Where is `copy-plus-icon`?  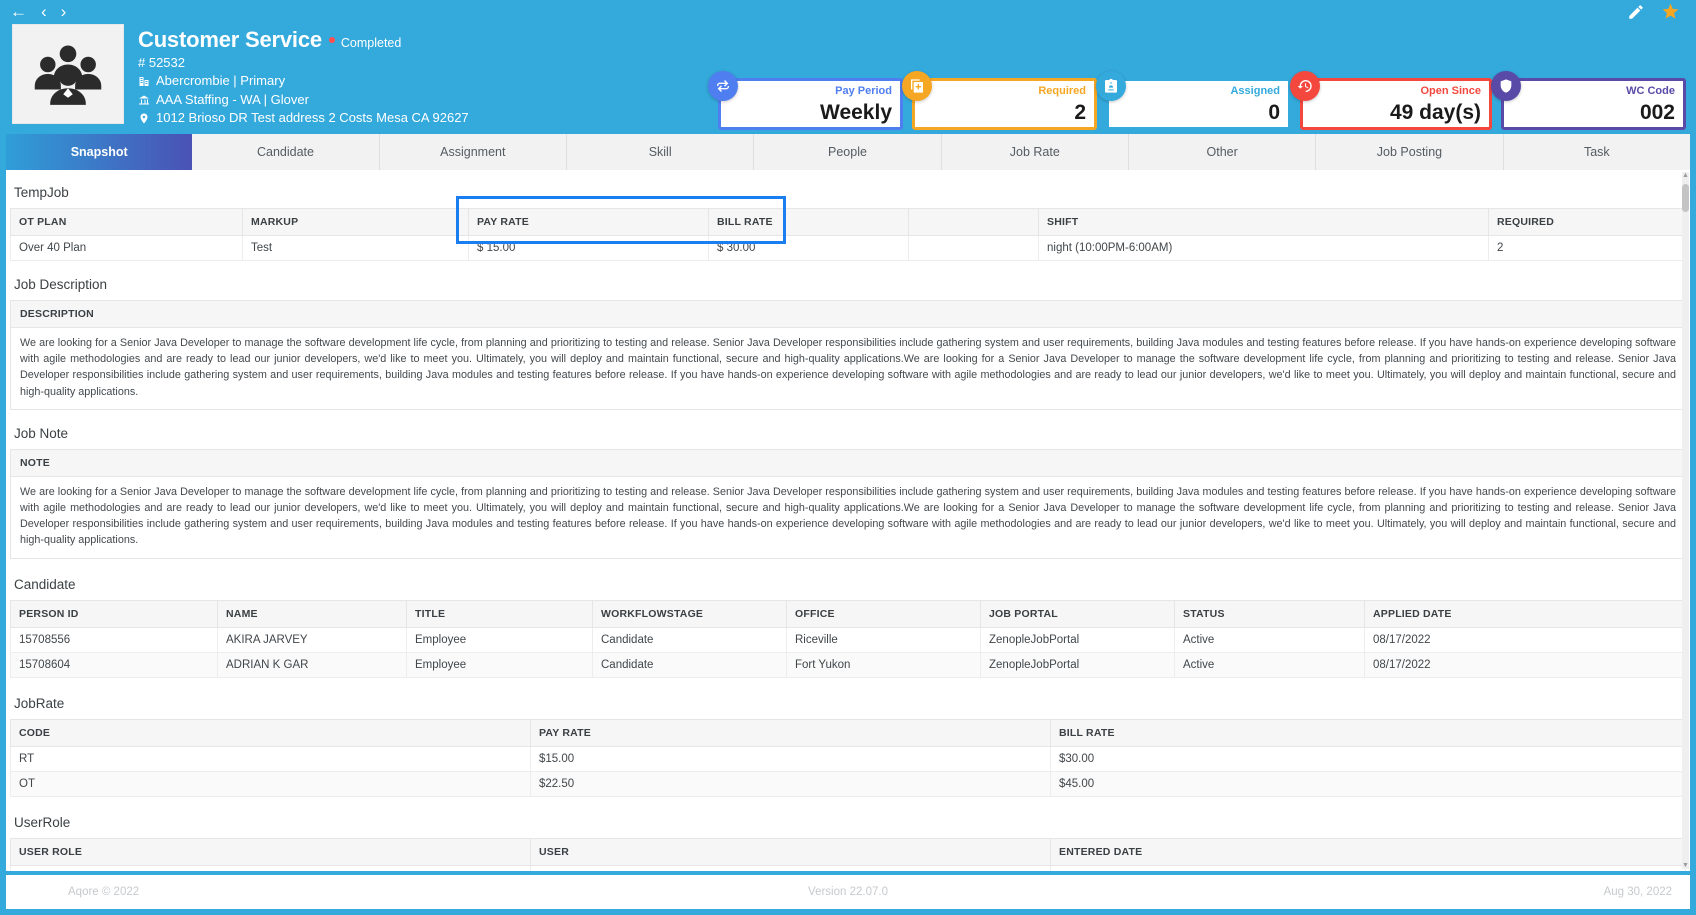
copy-plus-icon is located at coordinates (917, 86).